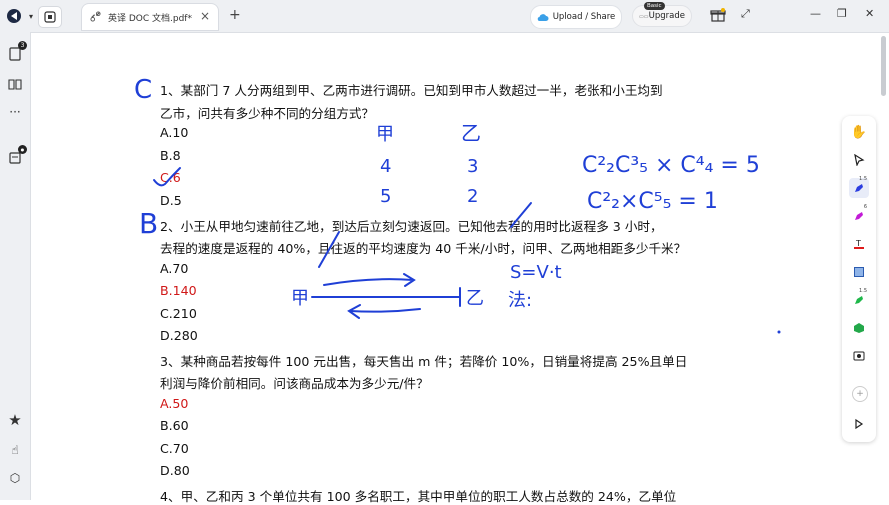 This screenshot has height=505, width=889. Describe the element at coordinates (267, 113) in the screenshot. I see `question-1-line-2: 乙市，问共有多少种不同的分组方式？` at that location.